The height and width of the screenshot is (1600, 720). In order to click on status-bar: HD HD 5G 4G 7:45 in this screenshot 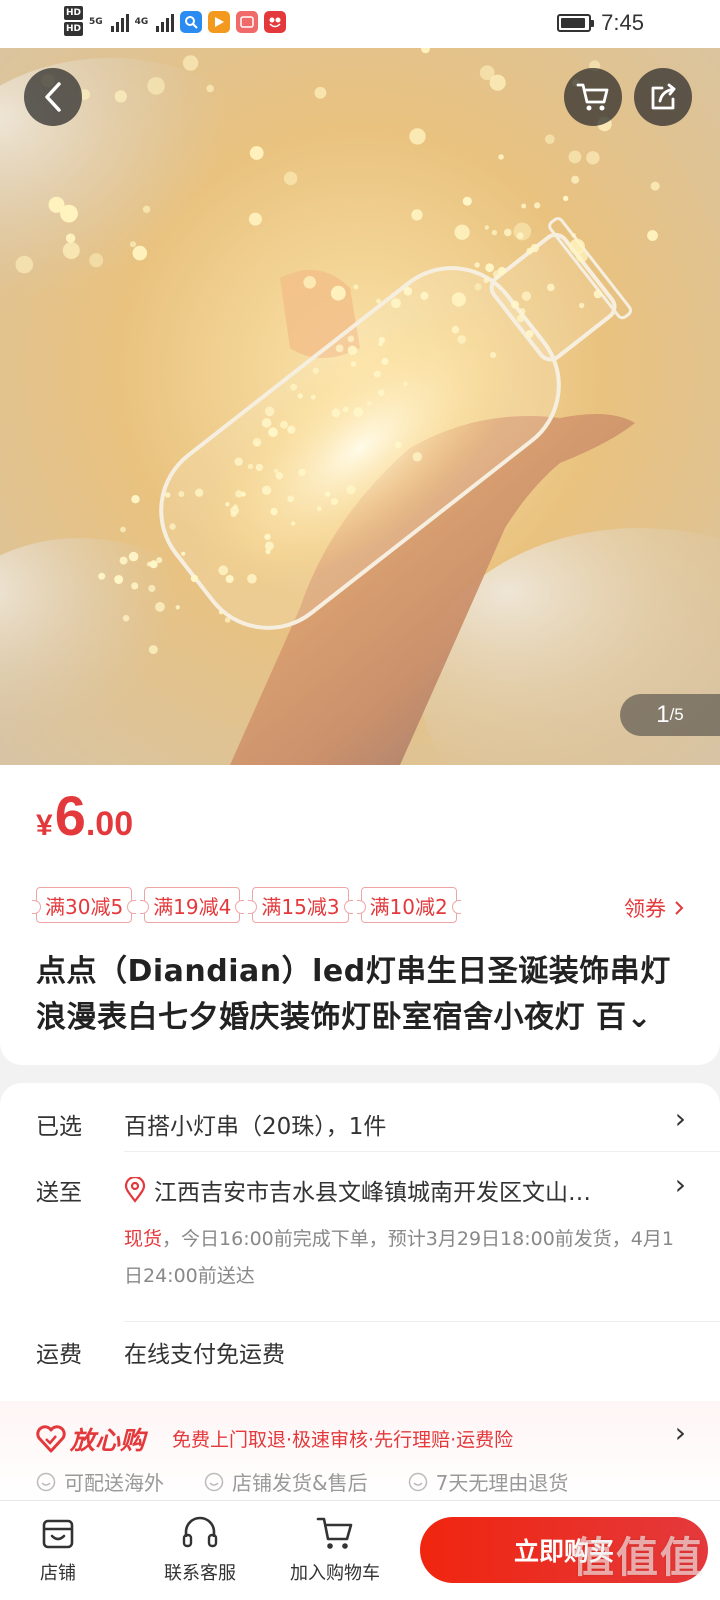, I will do `click(360, 24)`.